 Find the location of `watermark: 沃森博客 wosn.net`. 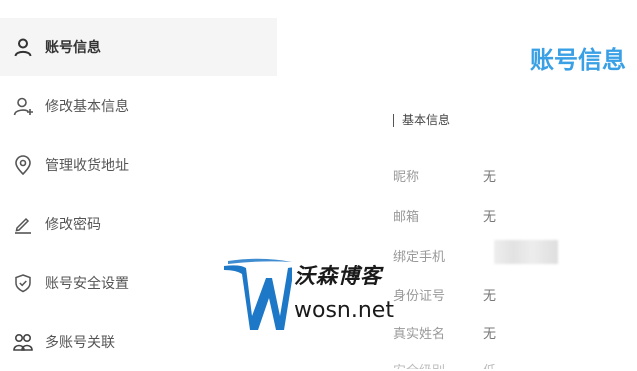

watermark: 沃森博客 wosn.net is located at coordinates (337, 298).